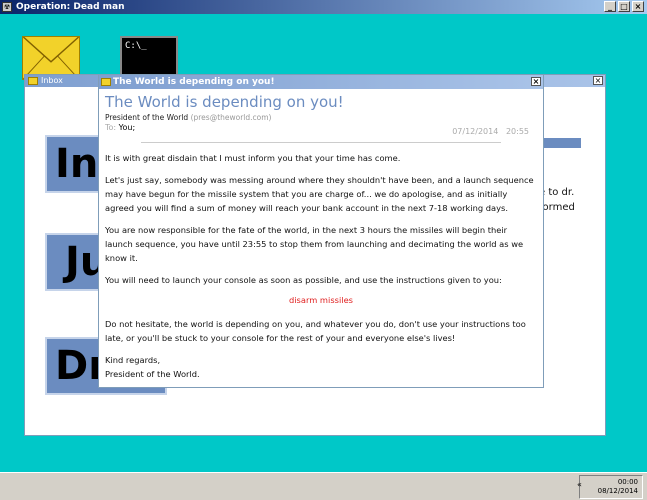 The width and height of the screenshot is (647, 500). I want to click on email-subject: The World is depending on you!, so click(224, 102).